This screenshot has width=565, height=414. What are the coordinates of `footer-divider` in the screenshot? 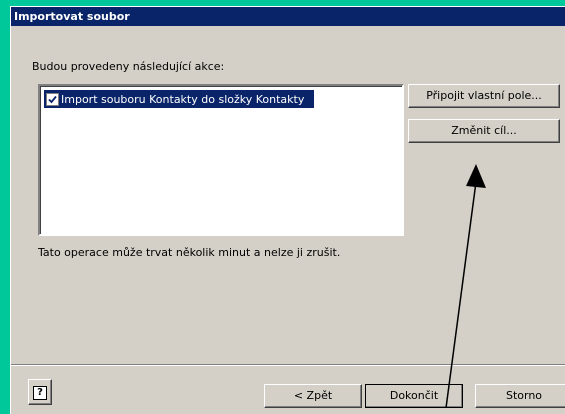 It's located at (288, 365).